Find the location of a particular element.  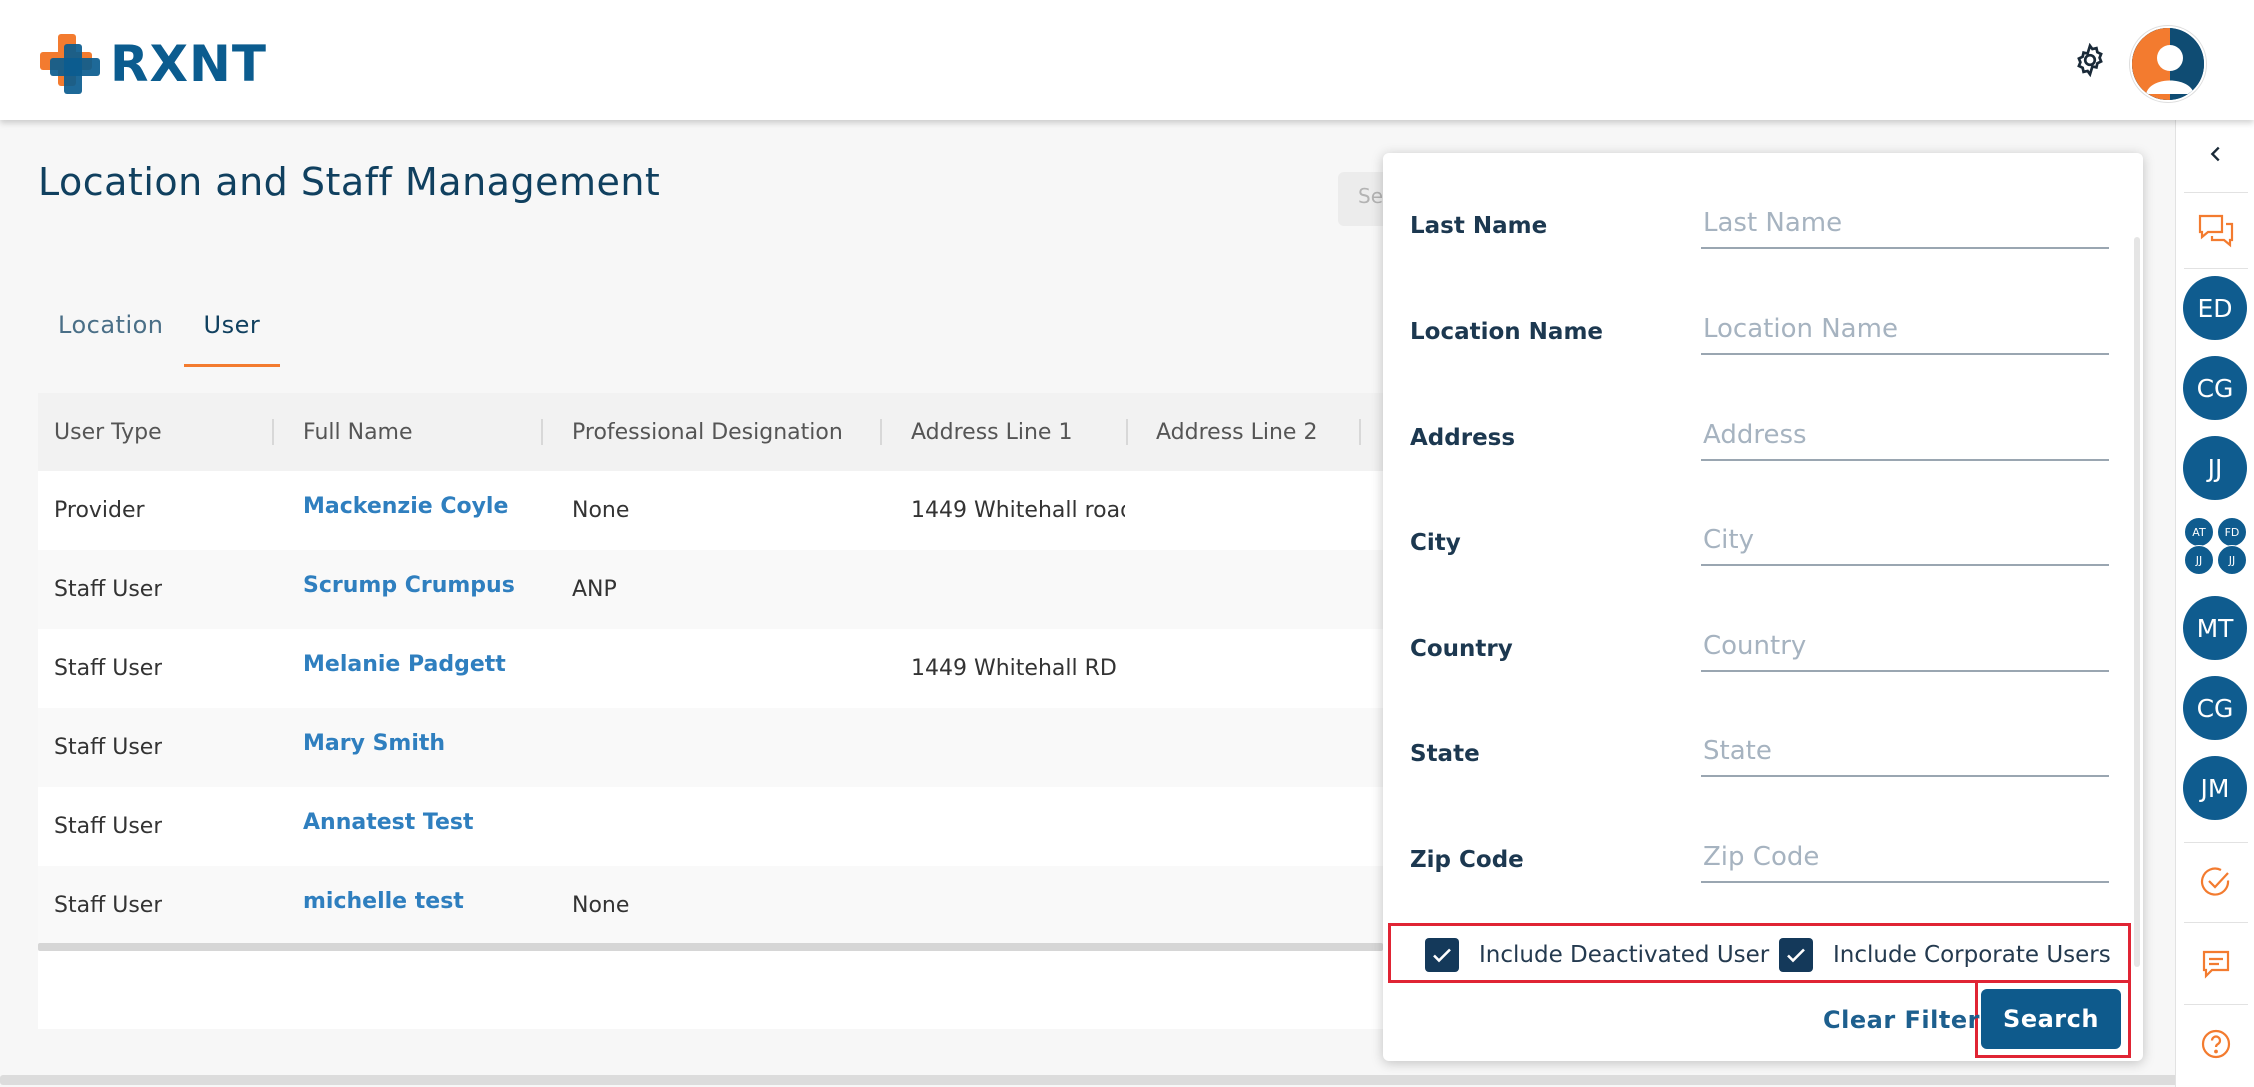

tab-location: Location is located at coordinates (111, 331).